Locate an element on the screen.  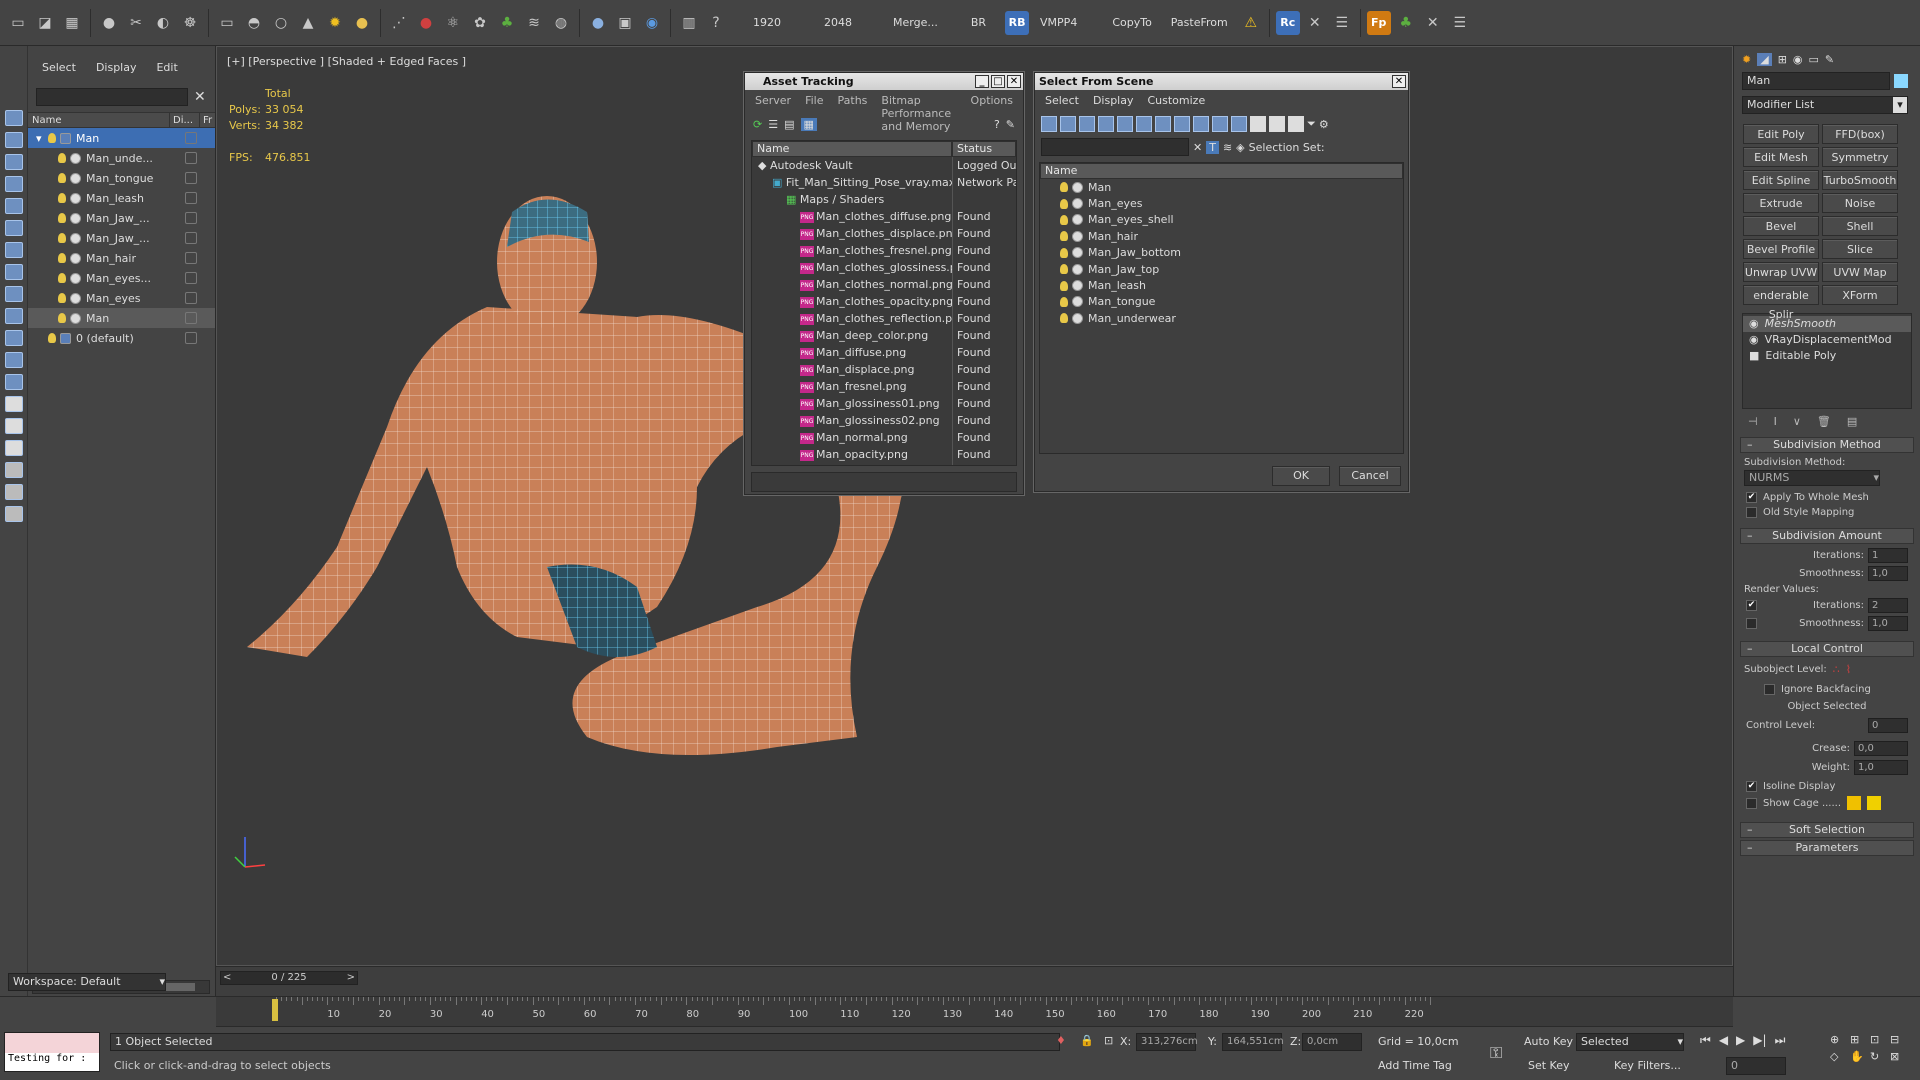
filter-shapes-icon is located at coordinates (1068, 124).